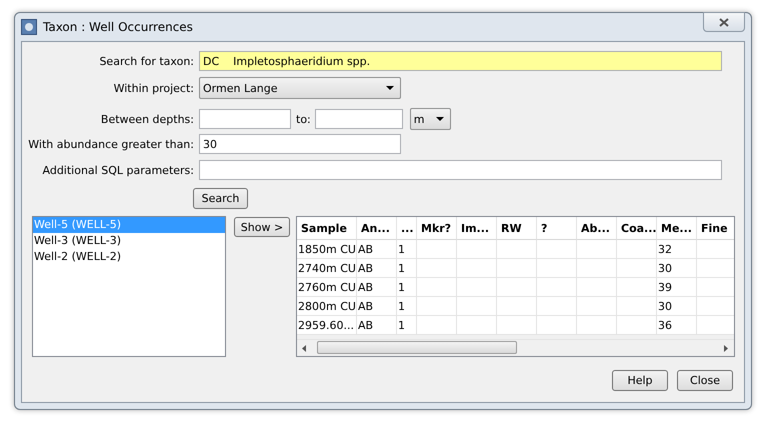 The width and height of the screenshot is (766, 426). I want to click on window-title: Taxon : Well Occurrences, so click(118, 27).